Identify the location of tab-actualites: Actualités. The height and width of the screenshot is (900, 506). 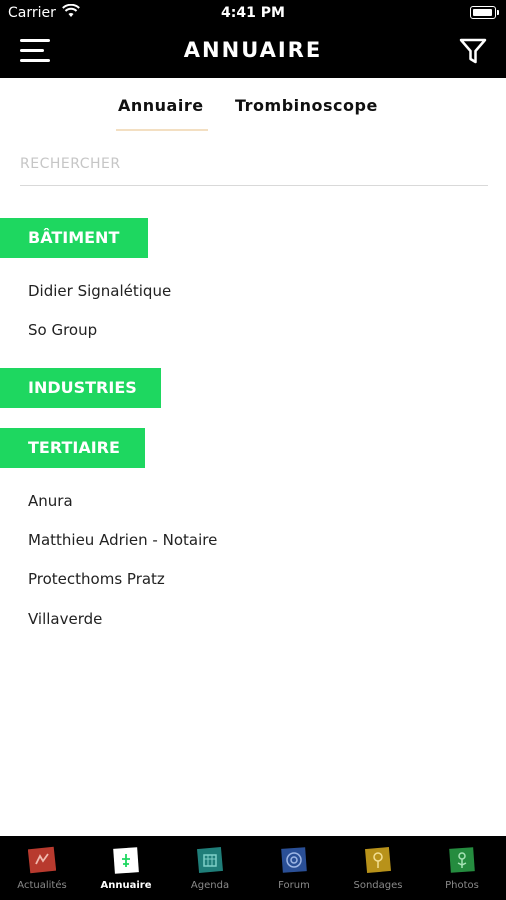
(42, 868).